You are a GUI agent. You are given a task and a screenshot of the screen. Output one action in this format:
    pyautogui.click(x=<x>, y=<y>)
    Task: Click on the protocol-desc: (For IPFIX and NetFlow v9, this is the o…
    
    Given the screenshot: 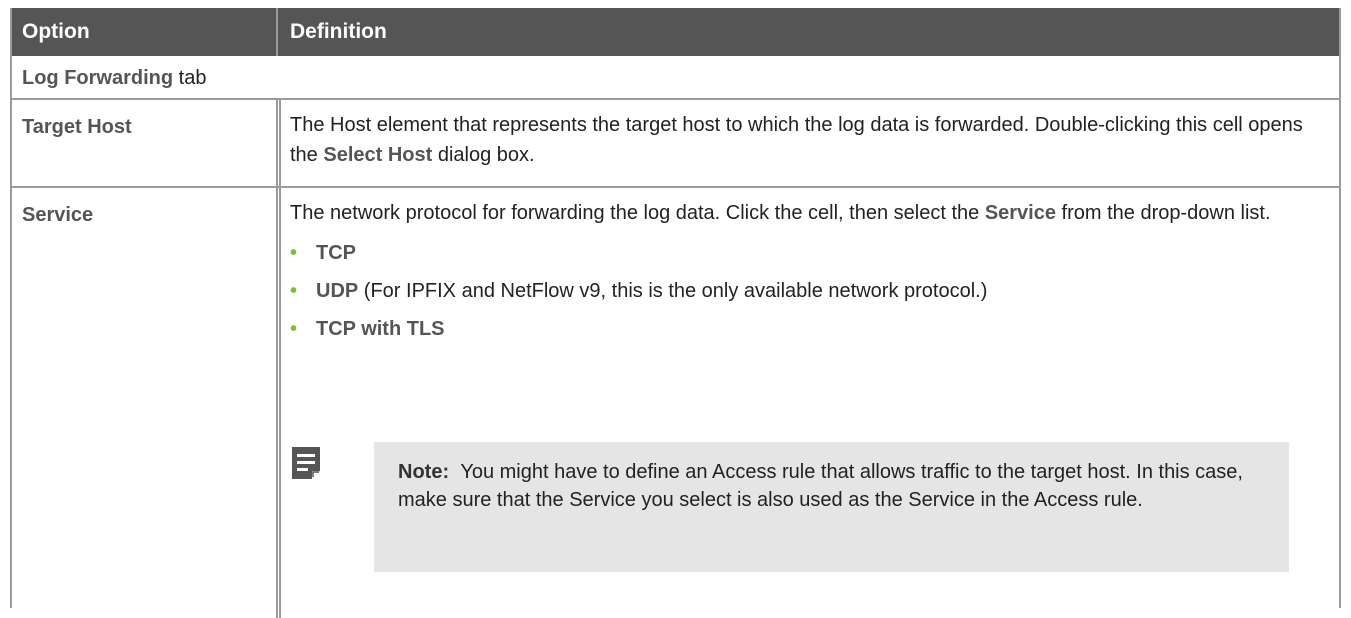 What is the action you would take?
    pyautogui.click(x=673, y=291)
    